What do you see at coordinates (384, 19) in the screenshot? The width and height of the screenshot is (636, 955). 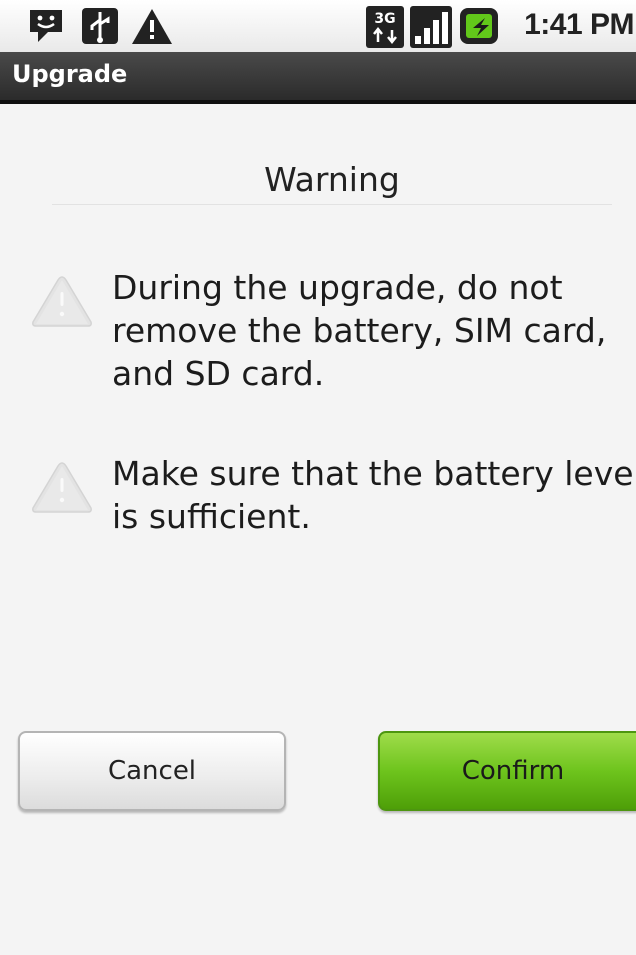 I see `svg-text: 3G` at bounding box center [384, 19].